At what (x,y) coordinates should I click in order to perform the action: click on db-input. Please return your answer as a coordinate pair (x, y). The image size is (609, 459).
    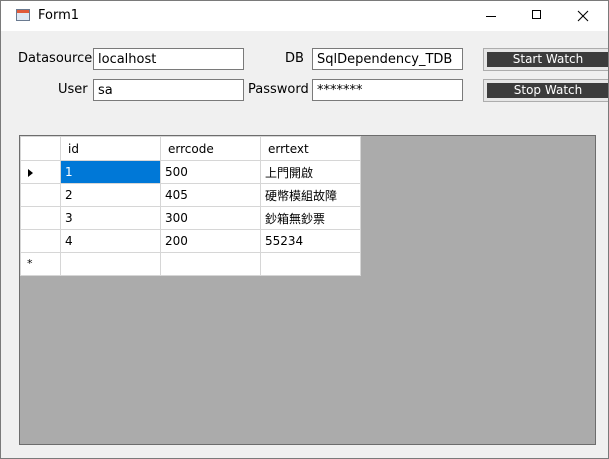
    Looking at the image, I should click on (387, 59).